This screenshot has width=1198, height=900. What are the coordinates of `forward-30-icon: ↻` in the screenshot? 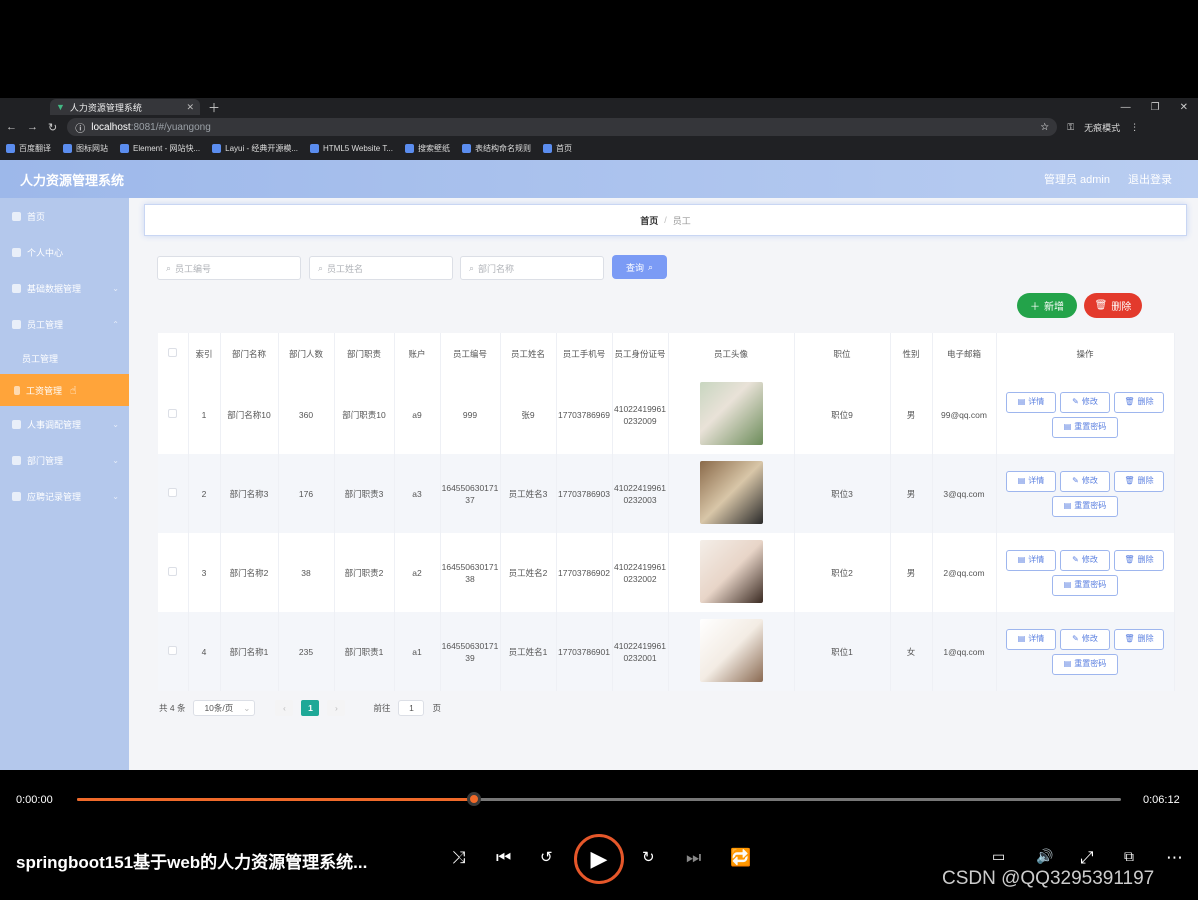 It's located at (648, 857).